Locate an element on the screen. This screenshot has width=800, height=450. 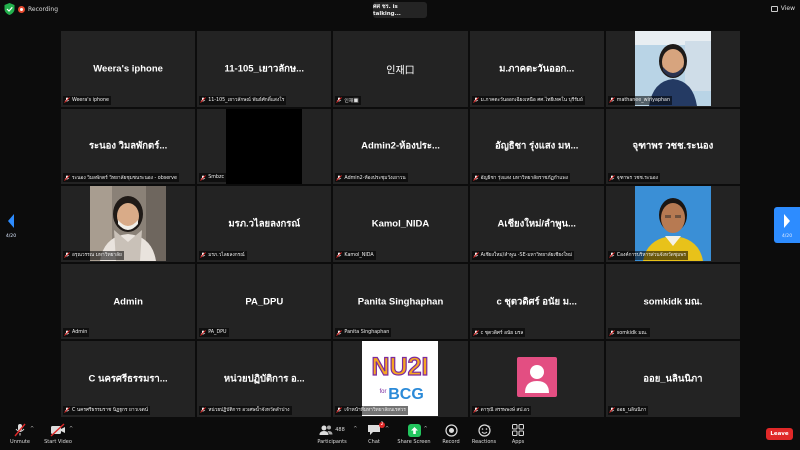
reactions-label: Reactions is located at coordinates (484, 442).